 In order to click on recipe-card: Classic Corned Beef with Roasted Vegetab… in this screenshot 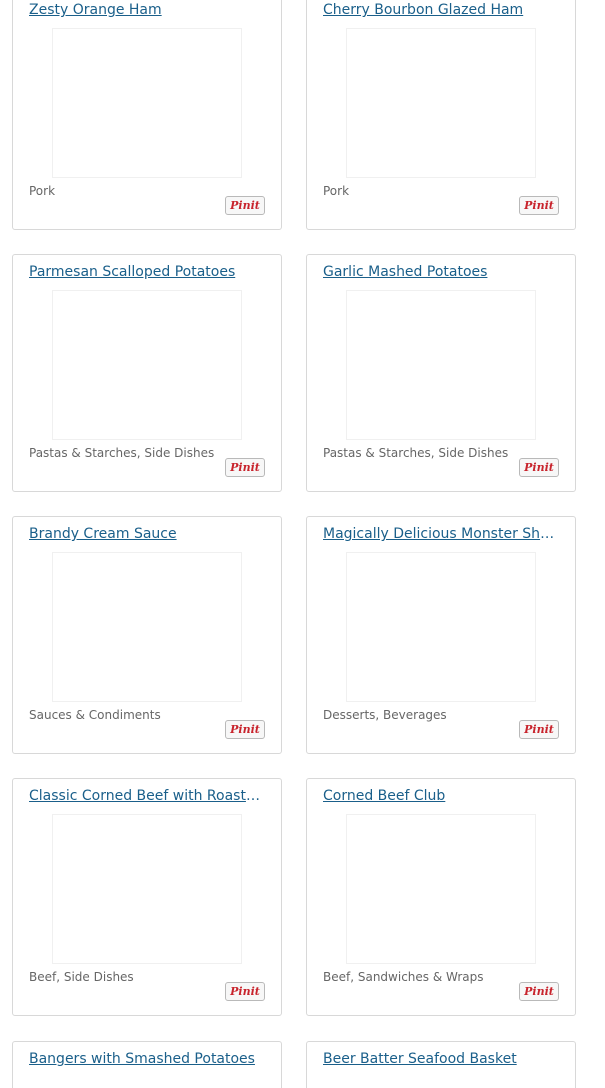, I will do `click(147, 897)`.